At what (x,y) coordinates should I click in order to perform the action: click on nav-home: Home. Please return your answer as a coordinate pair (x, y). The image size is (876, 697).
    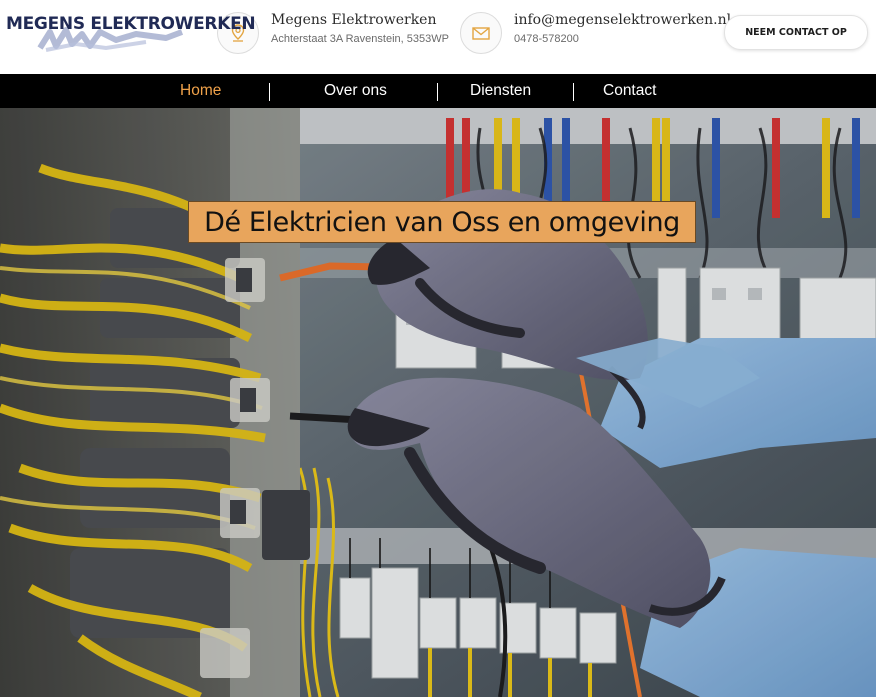
    Looking at the image, I should click on (200, 91).